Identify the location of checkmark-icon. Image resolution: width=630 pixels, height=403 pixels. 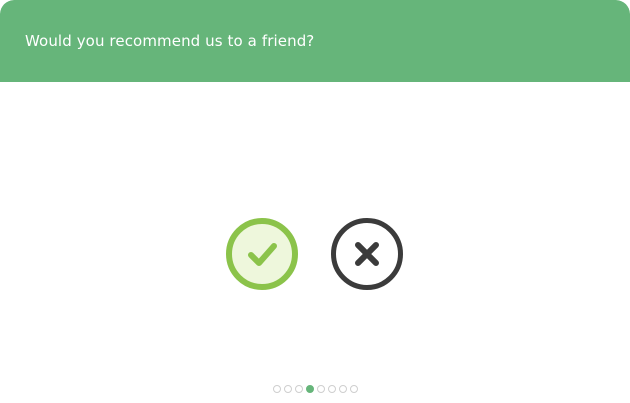
(262, 254).